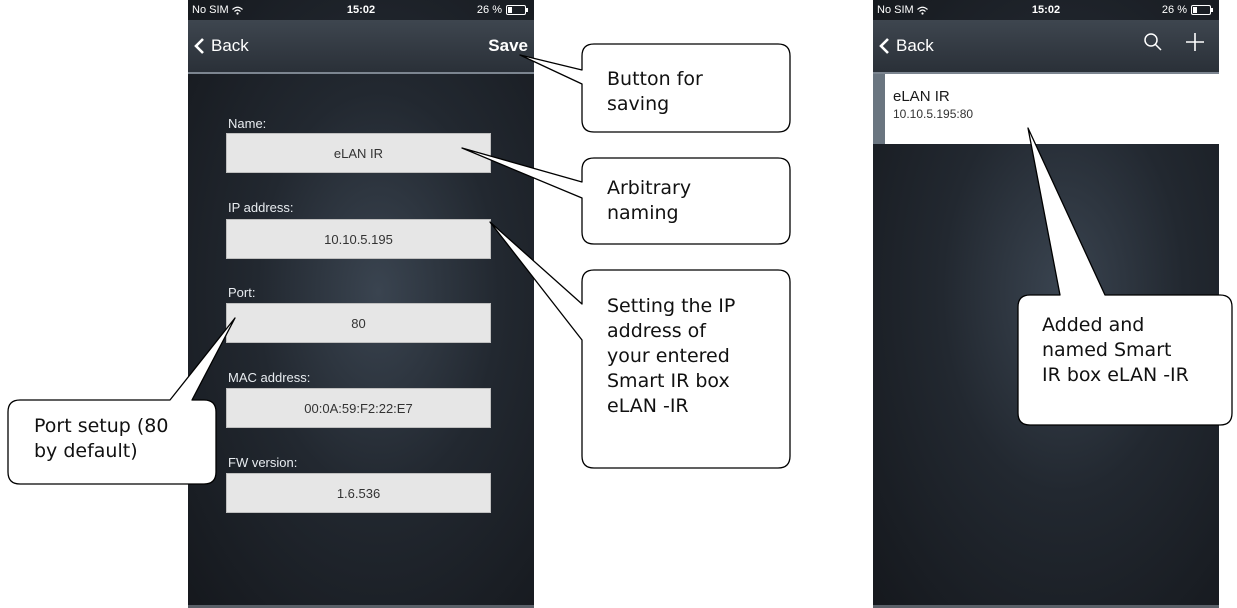 This screenshot has width=1237, height=608. I want to click on naming-callout-text: Arbitrary naming, so click(649, 200).